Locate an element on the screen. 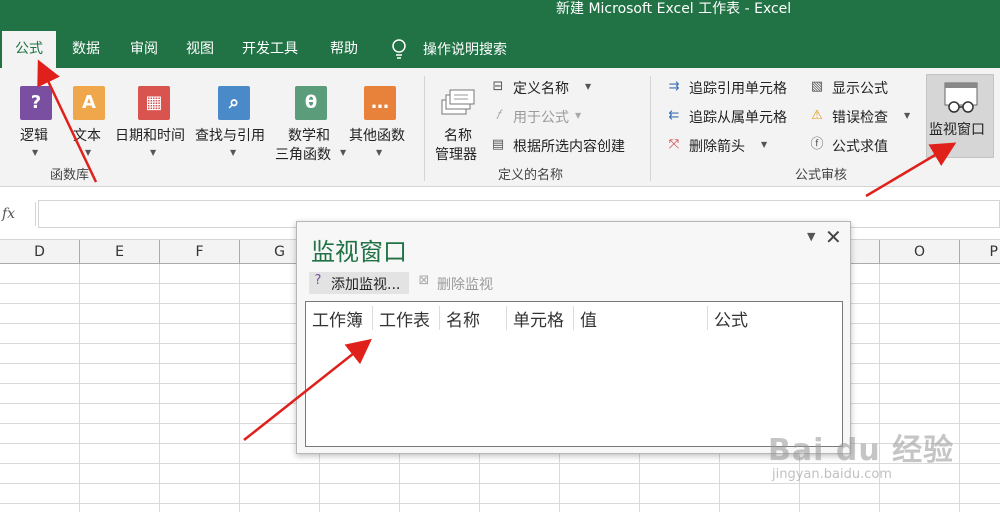  trace-precedents-button: ⇉ 追踪引用单元格 is located at coordinates (731, 87).